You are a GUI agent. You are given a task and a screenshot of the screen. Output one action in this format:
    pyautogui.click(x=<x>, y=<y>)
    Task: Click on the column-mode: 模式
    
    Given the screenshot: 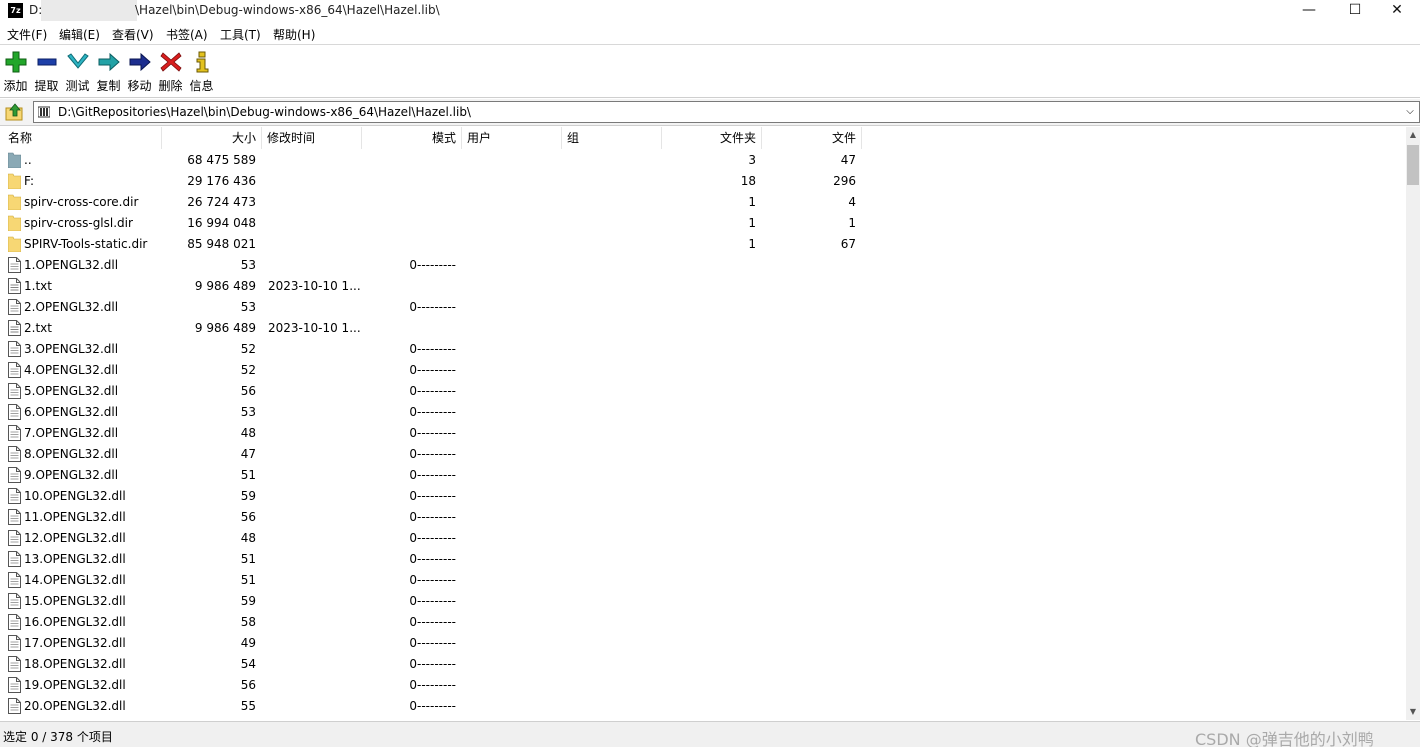 What is the action you would take?
    pyautogui.click(x=412, y=138)
    